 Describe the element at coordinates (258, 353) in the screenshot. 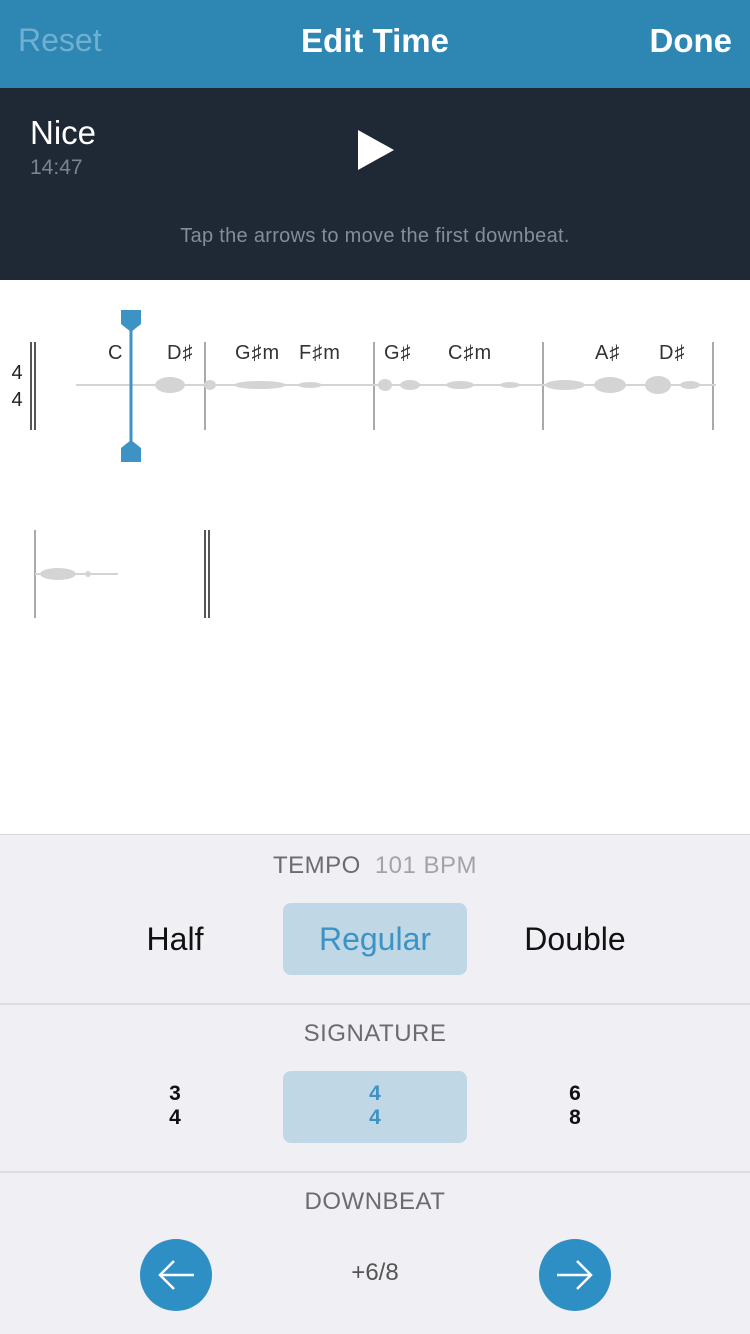

I see `chord-label: G♯m` at that location.